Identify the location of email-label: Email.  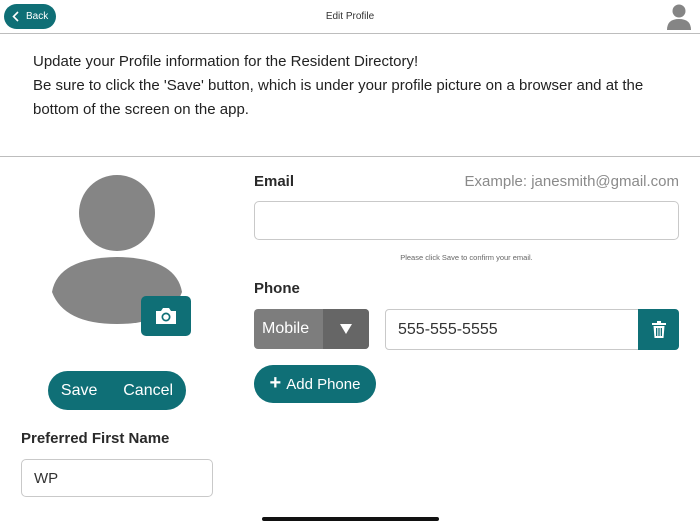
(274, 181).